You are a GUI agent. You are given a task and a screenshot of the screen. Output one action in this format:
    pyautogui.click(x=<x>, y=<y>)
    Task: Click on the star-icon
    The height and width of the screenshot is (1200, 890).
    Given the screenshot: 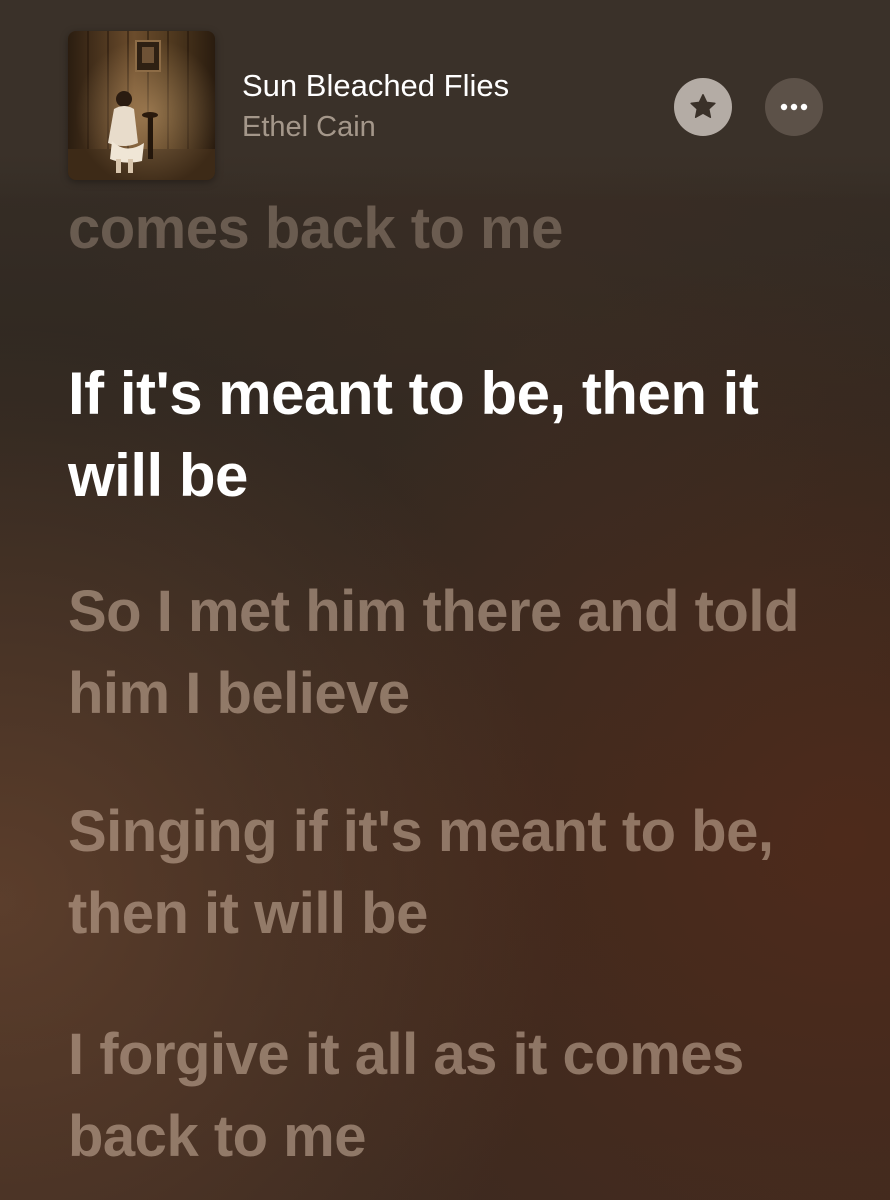 What is the action you would take?
    pyautogui.click(x=703, y=106)
    